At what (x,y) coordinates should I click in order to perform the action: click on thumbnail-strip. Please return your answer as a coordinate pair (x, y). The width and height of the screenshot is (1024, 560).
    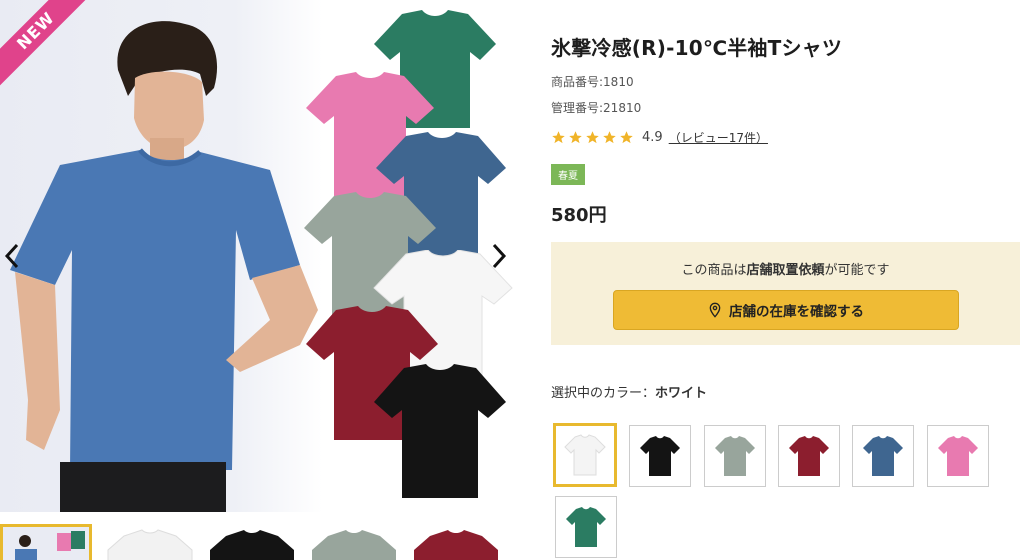
    Looking at the image, I should click on (260, 542).